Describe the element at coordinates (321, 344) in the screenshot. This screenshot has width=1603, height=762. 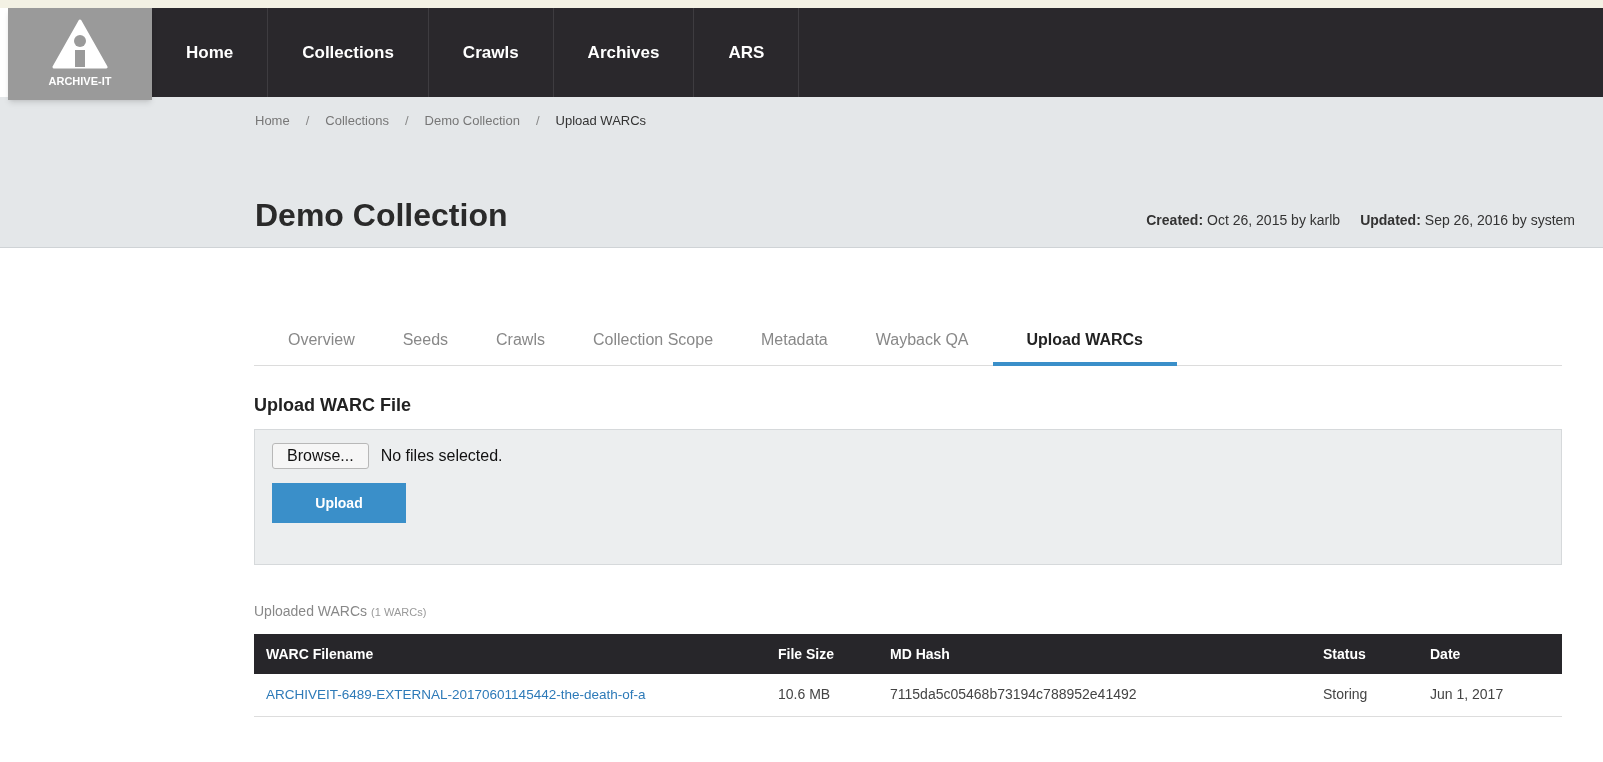
I see `tab: Overview` at that location.